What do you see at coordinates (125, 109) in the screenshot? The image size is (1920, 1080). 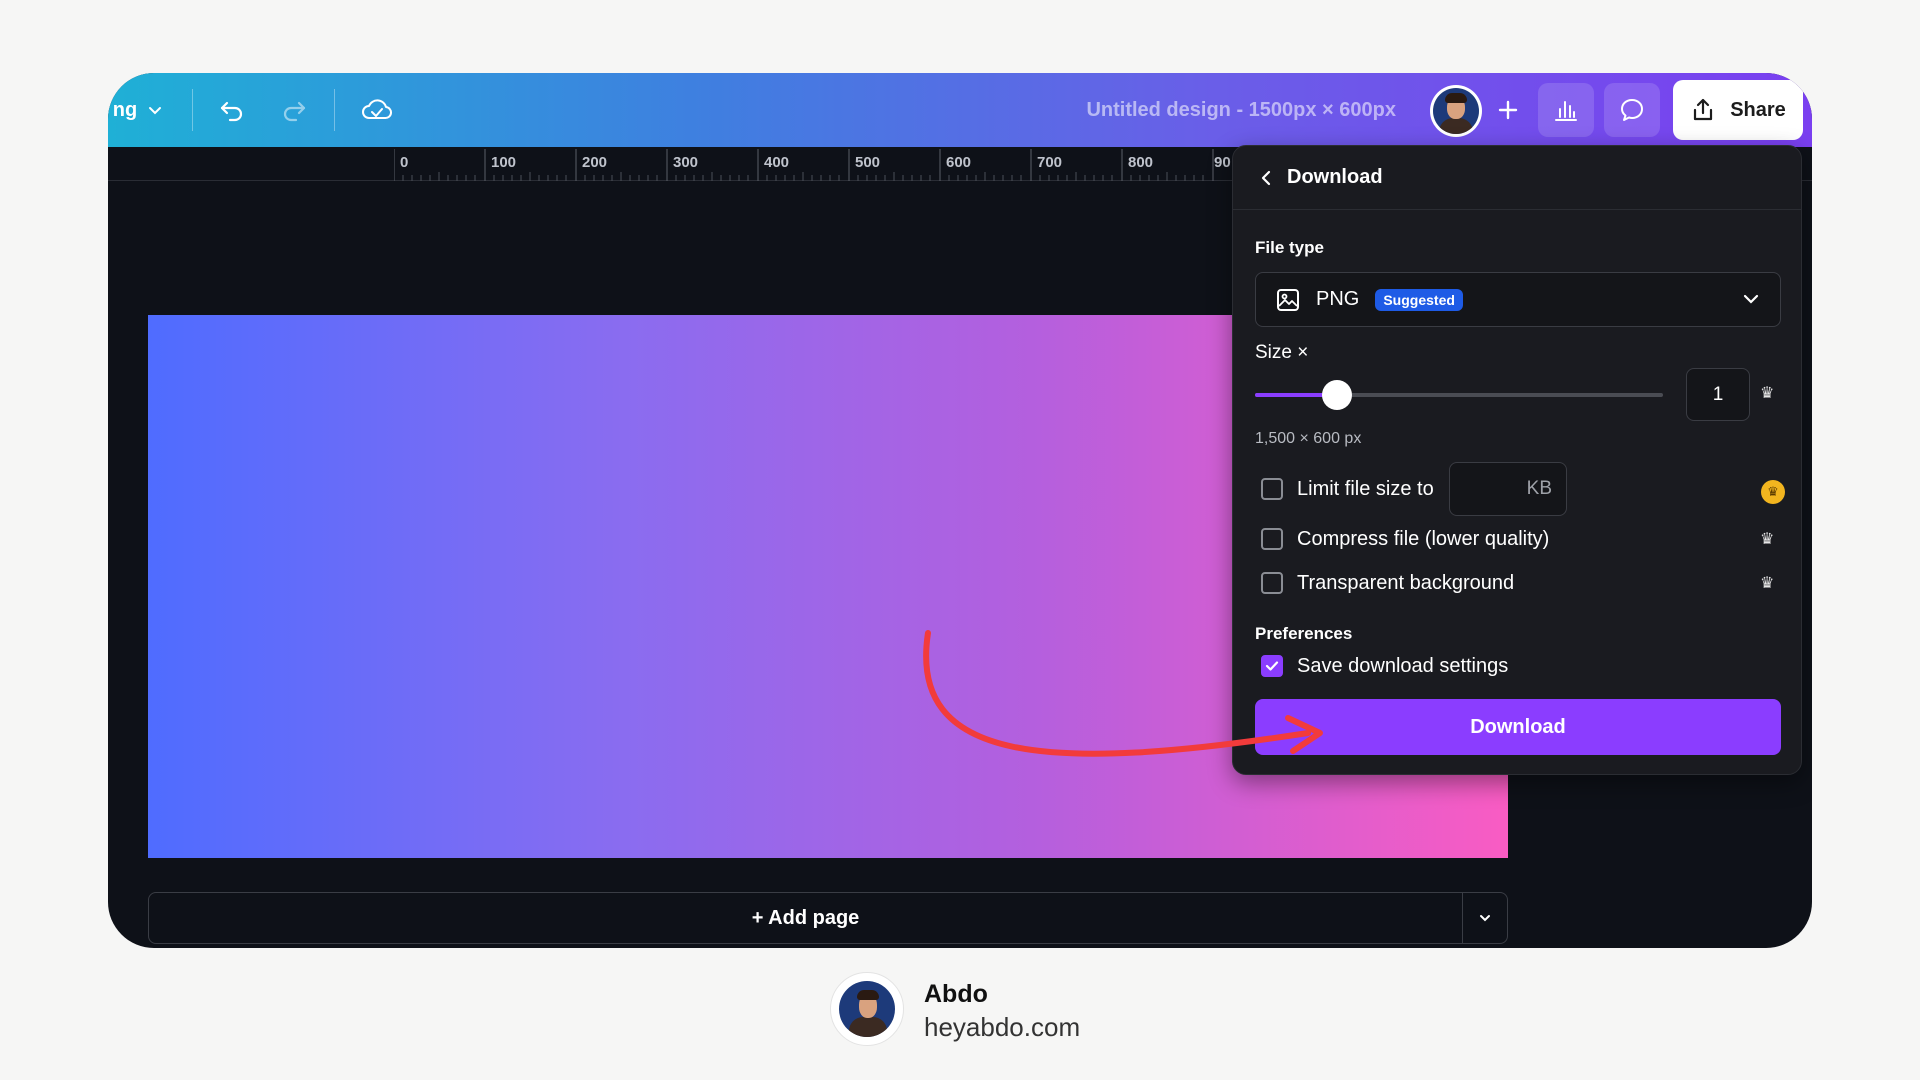 I see `zoom-label: ng` at bounding box center [125, 109].